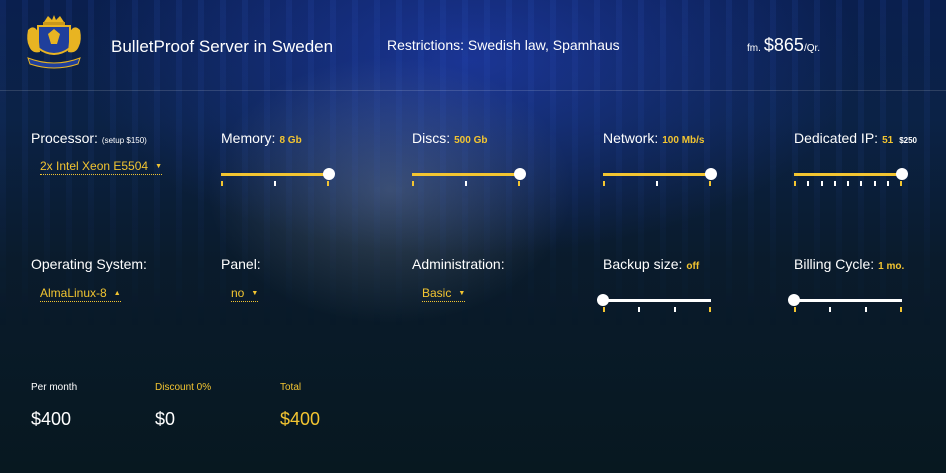 The height and width of the screenshot is (473, 946). I want to click on discs-field: Discs: 500 Gb, so click(449, 138).